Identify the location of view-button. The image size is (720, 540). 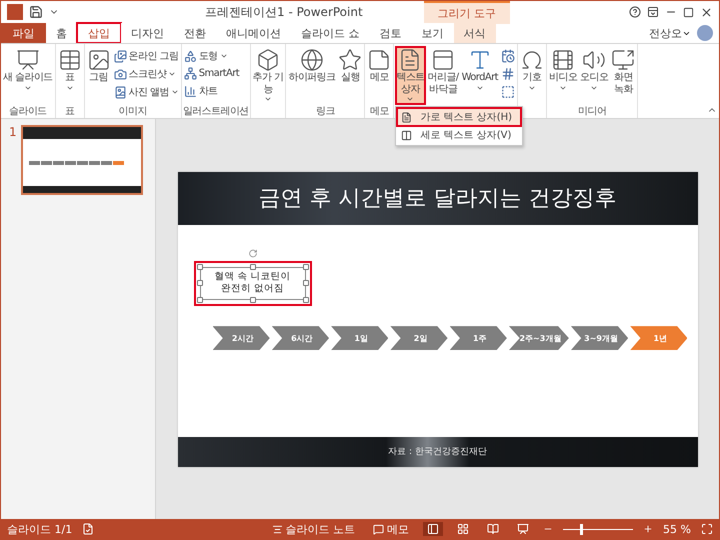
(433, 529).